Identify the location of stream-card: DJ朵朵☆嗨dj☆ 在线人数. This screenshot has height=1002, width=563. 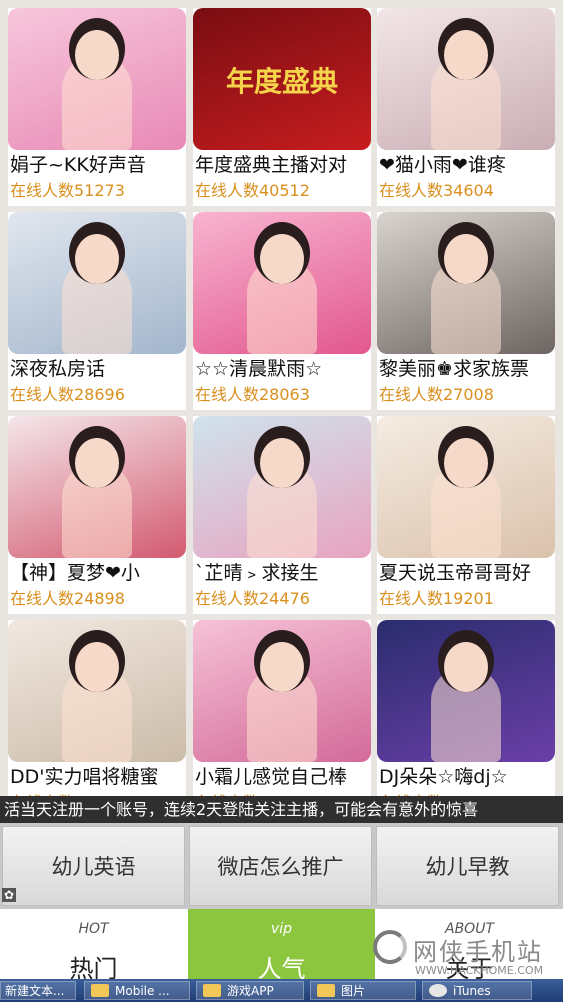
(466, 719).